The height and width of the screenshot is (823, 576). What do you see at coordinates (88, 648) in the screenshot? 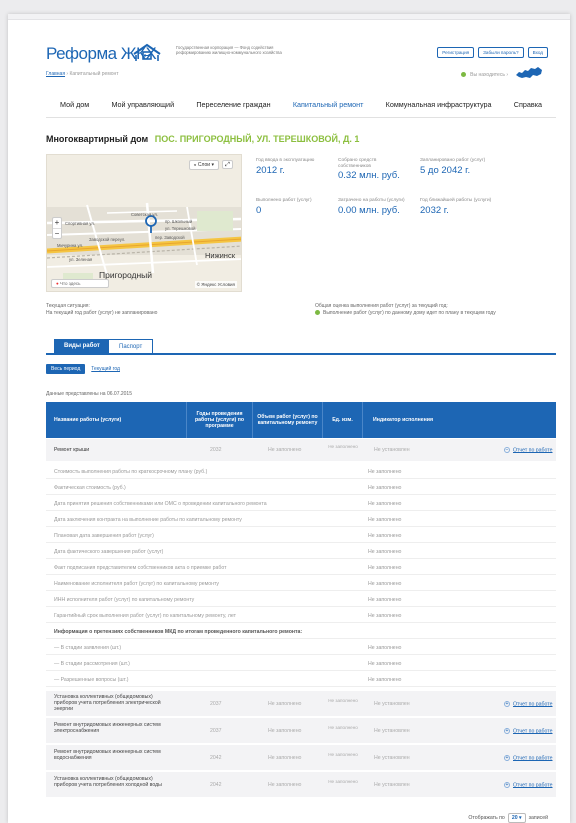
I see `detail-label: — В стадии заявления (шт.)` at bounding box center [88, 648].